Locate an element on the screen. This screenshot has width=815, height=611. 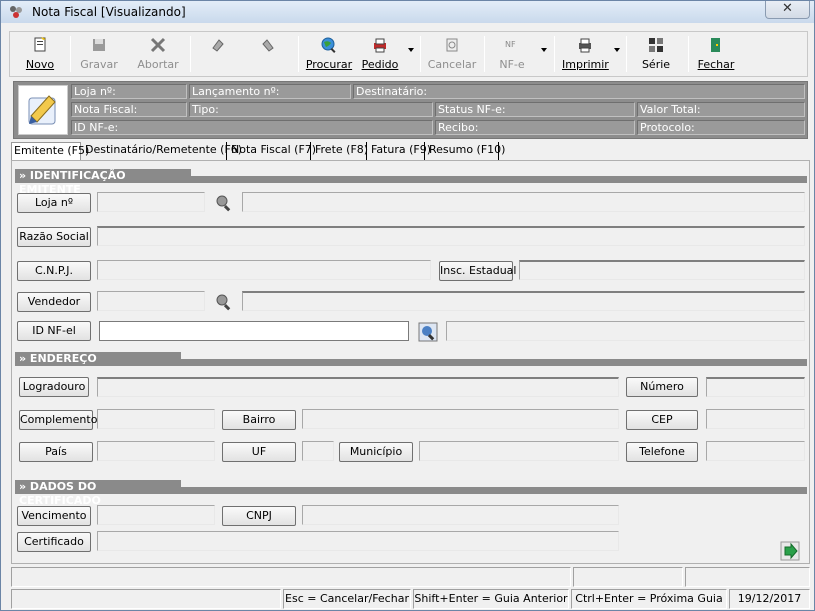
pedido-label: Pedido is located at coordinates (380, 64).